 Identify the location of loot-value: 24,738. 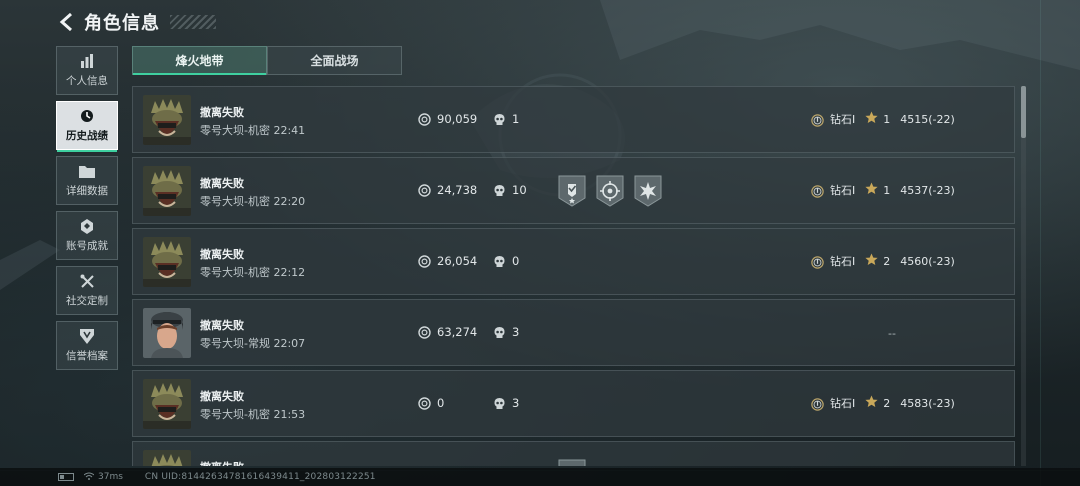
(447, 190).